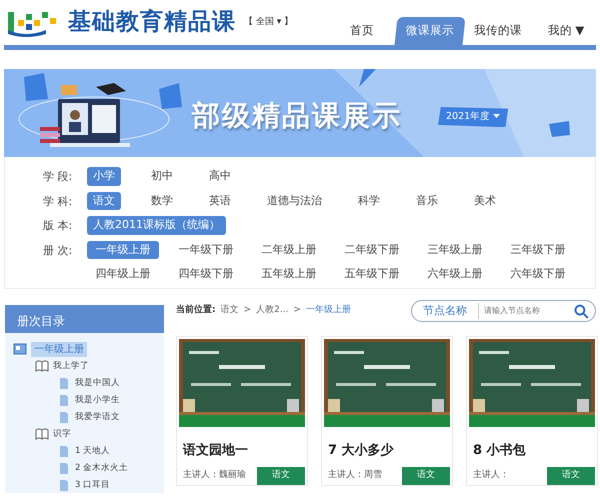 This screenshot has height=500, width=600. I want to click on filter-option: 语文, so click(104, 201).